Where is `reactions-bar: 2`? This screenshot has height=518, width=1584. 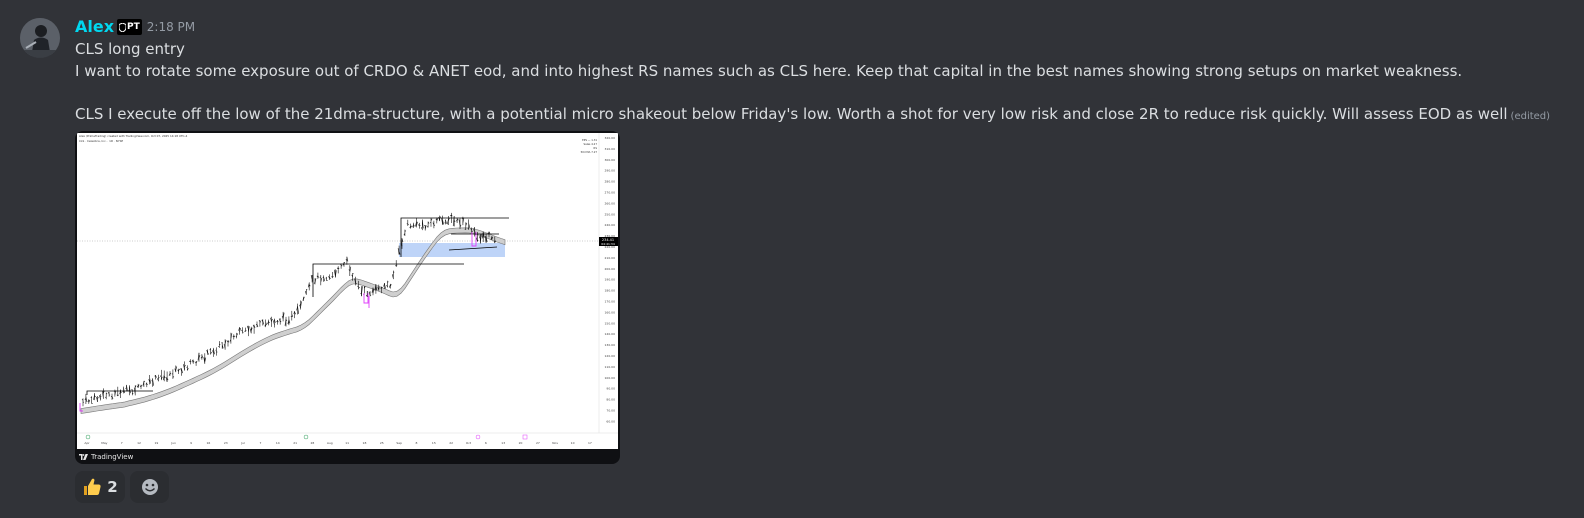
reactions-bar: 2 is located at coordinates (122, 487).